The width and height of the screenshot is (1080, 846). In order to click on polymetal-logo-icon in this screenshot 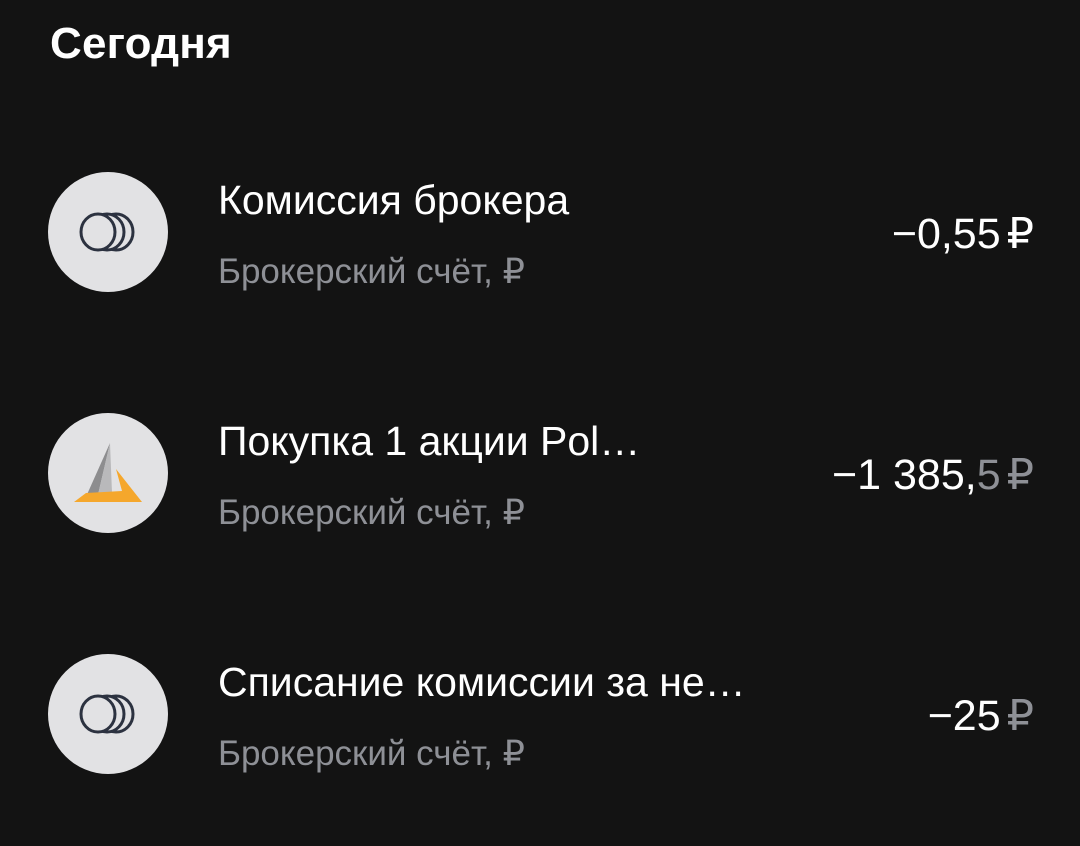, I will do `click(108, 473)`.